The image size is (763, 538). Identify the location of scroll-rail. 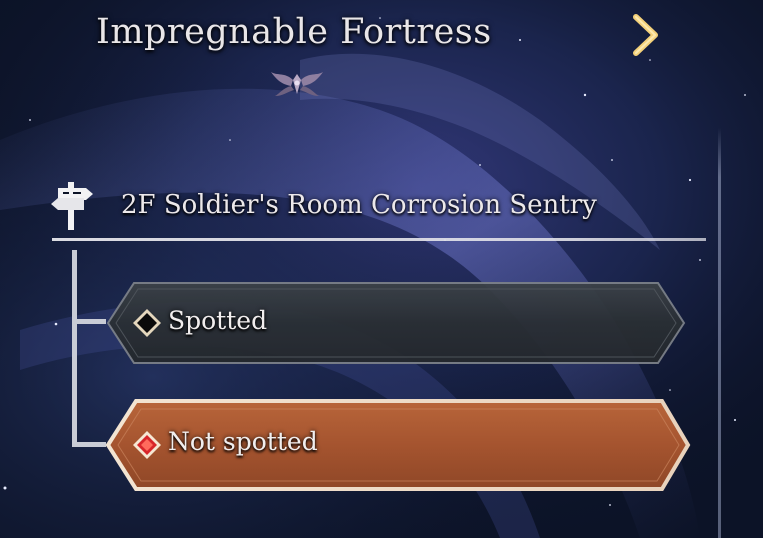
(719, 333).